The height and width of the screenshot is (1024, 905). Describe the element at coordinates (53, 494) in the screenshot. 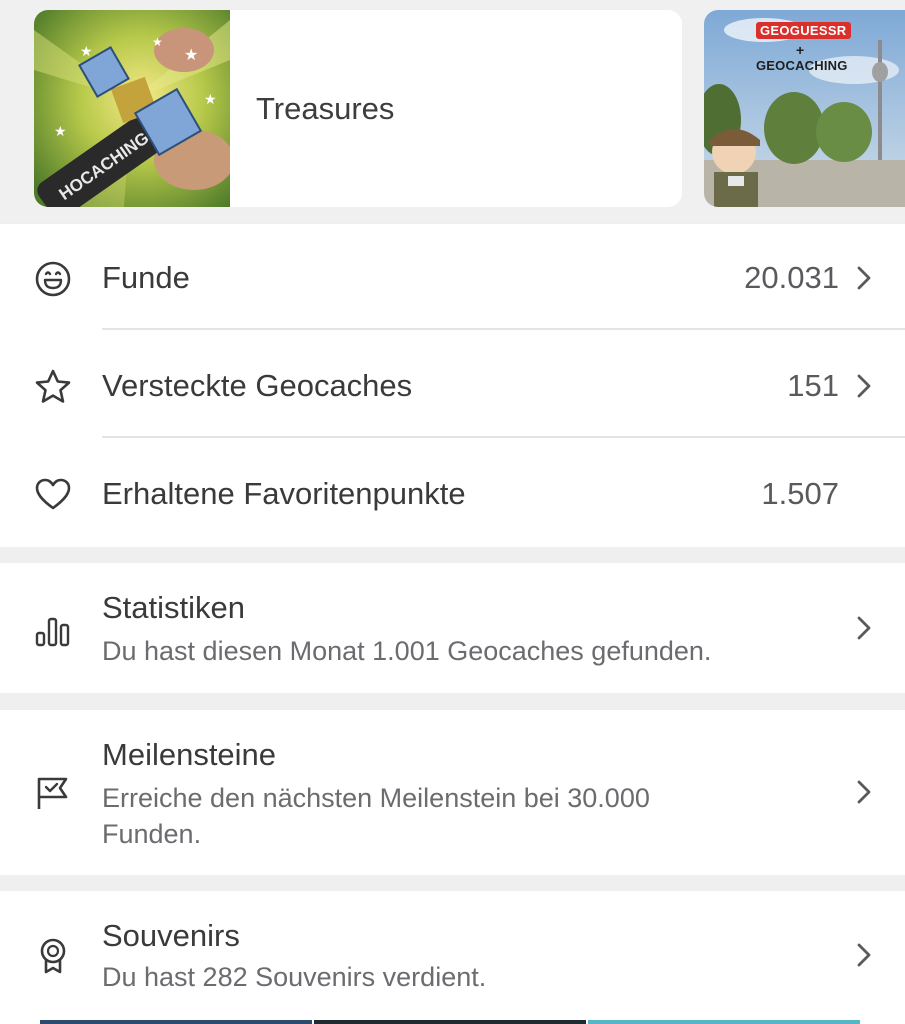

I see `heart-icon` at that location.